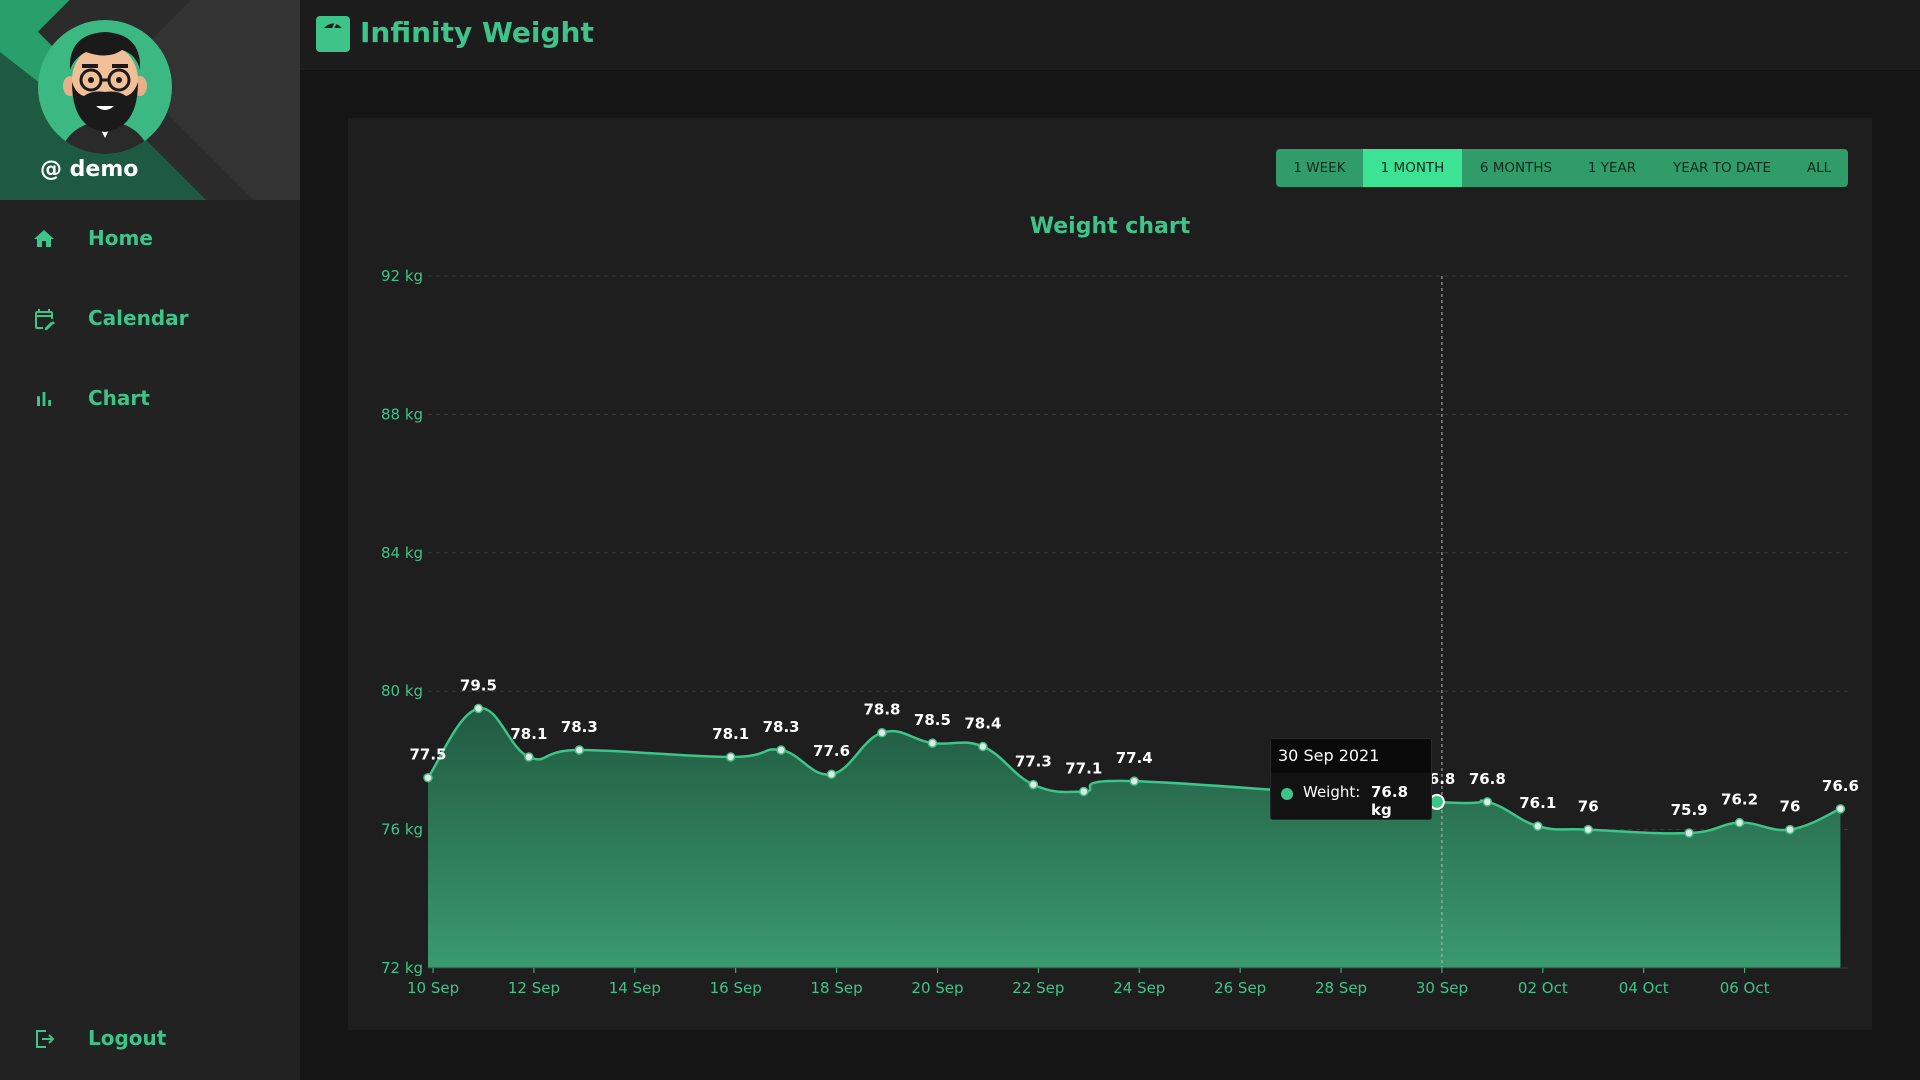  Describe the element at coordinates (44, 238) in the screenshot. I see `home-icon` at that location.